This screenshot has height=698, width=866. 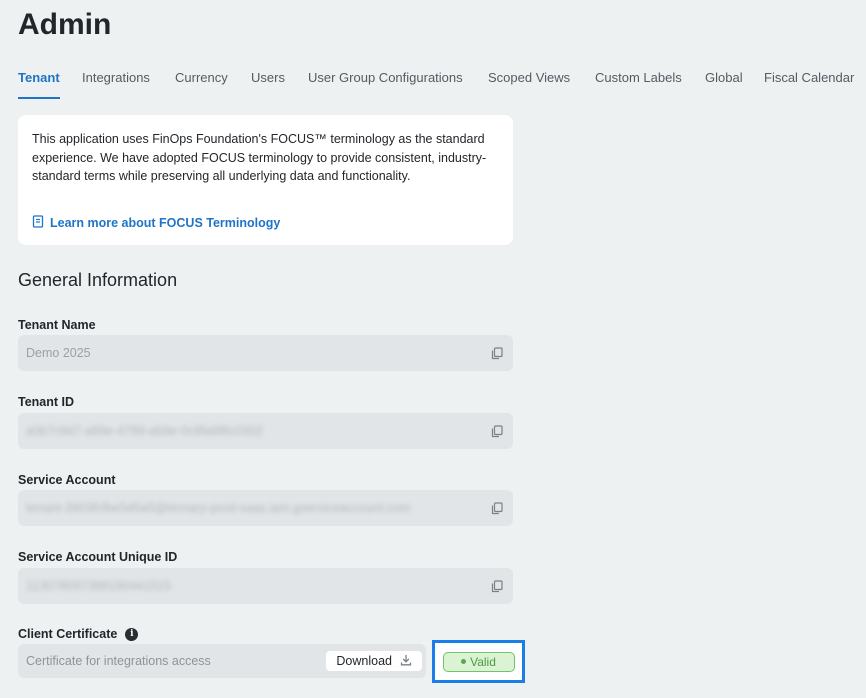 What do you see at coordinates (67, 480) in the screenshot?
I see `service-account-label: Service Account` at bounding box center [67, 480].